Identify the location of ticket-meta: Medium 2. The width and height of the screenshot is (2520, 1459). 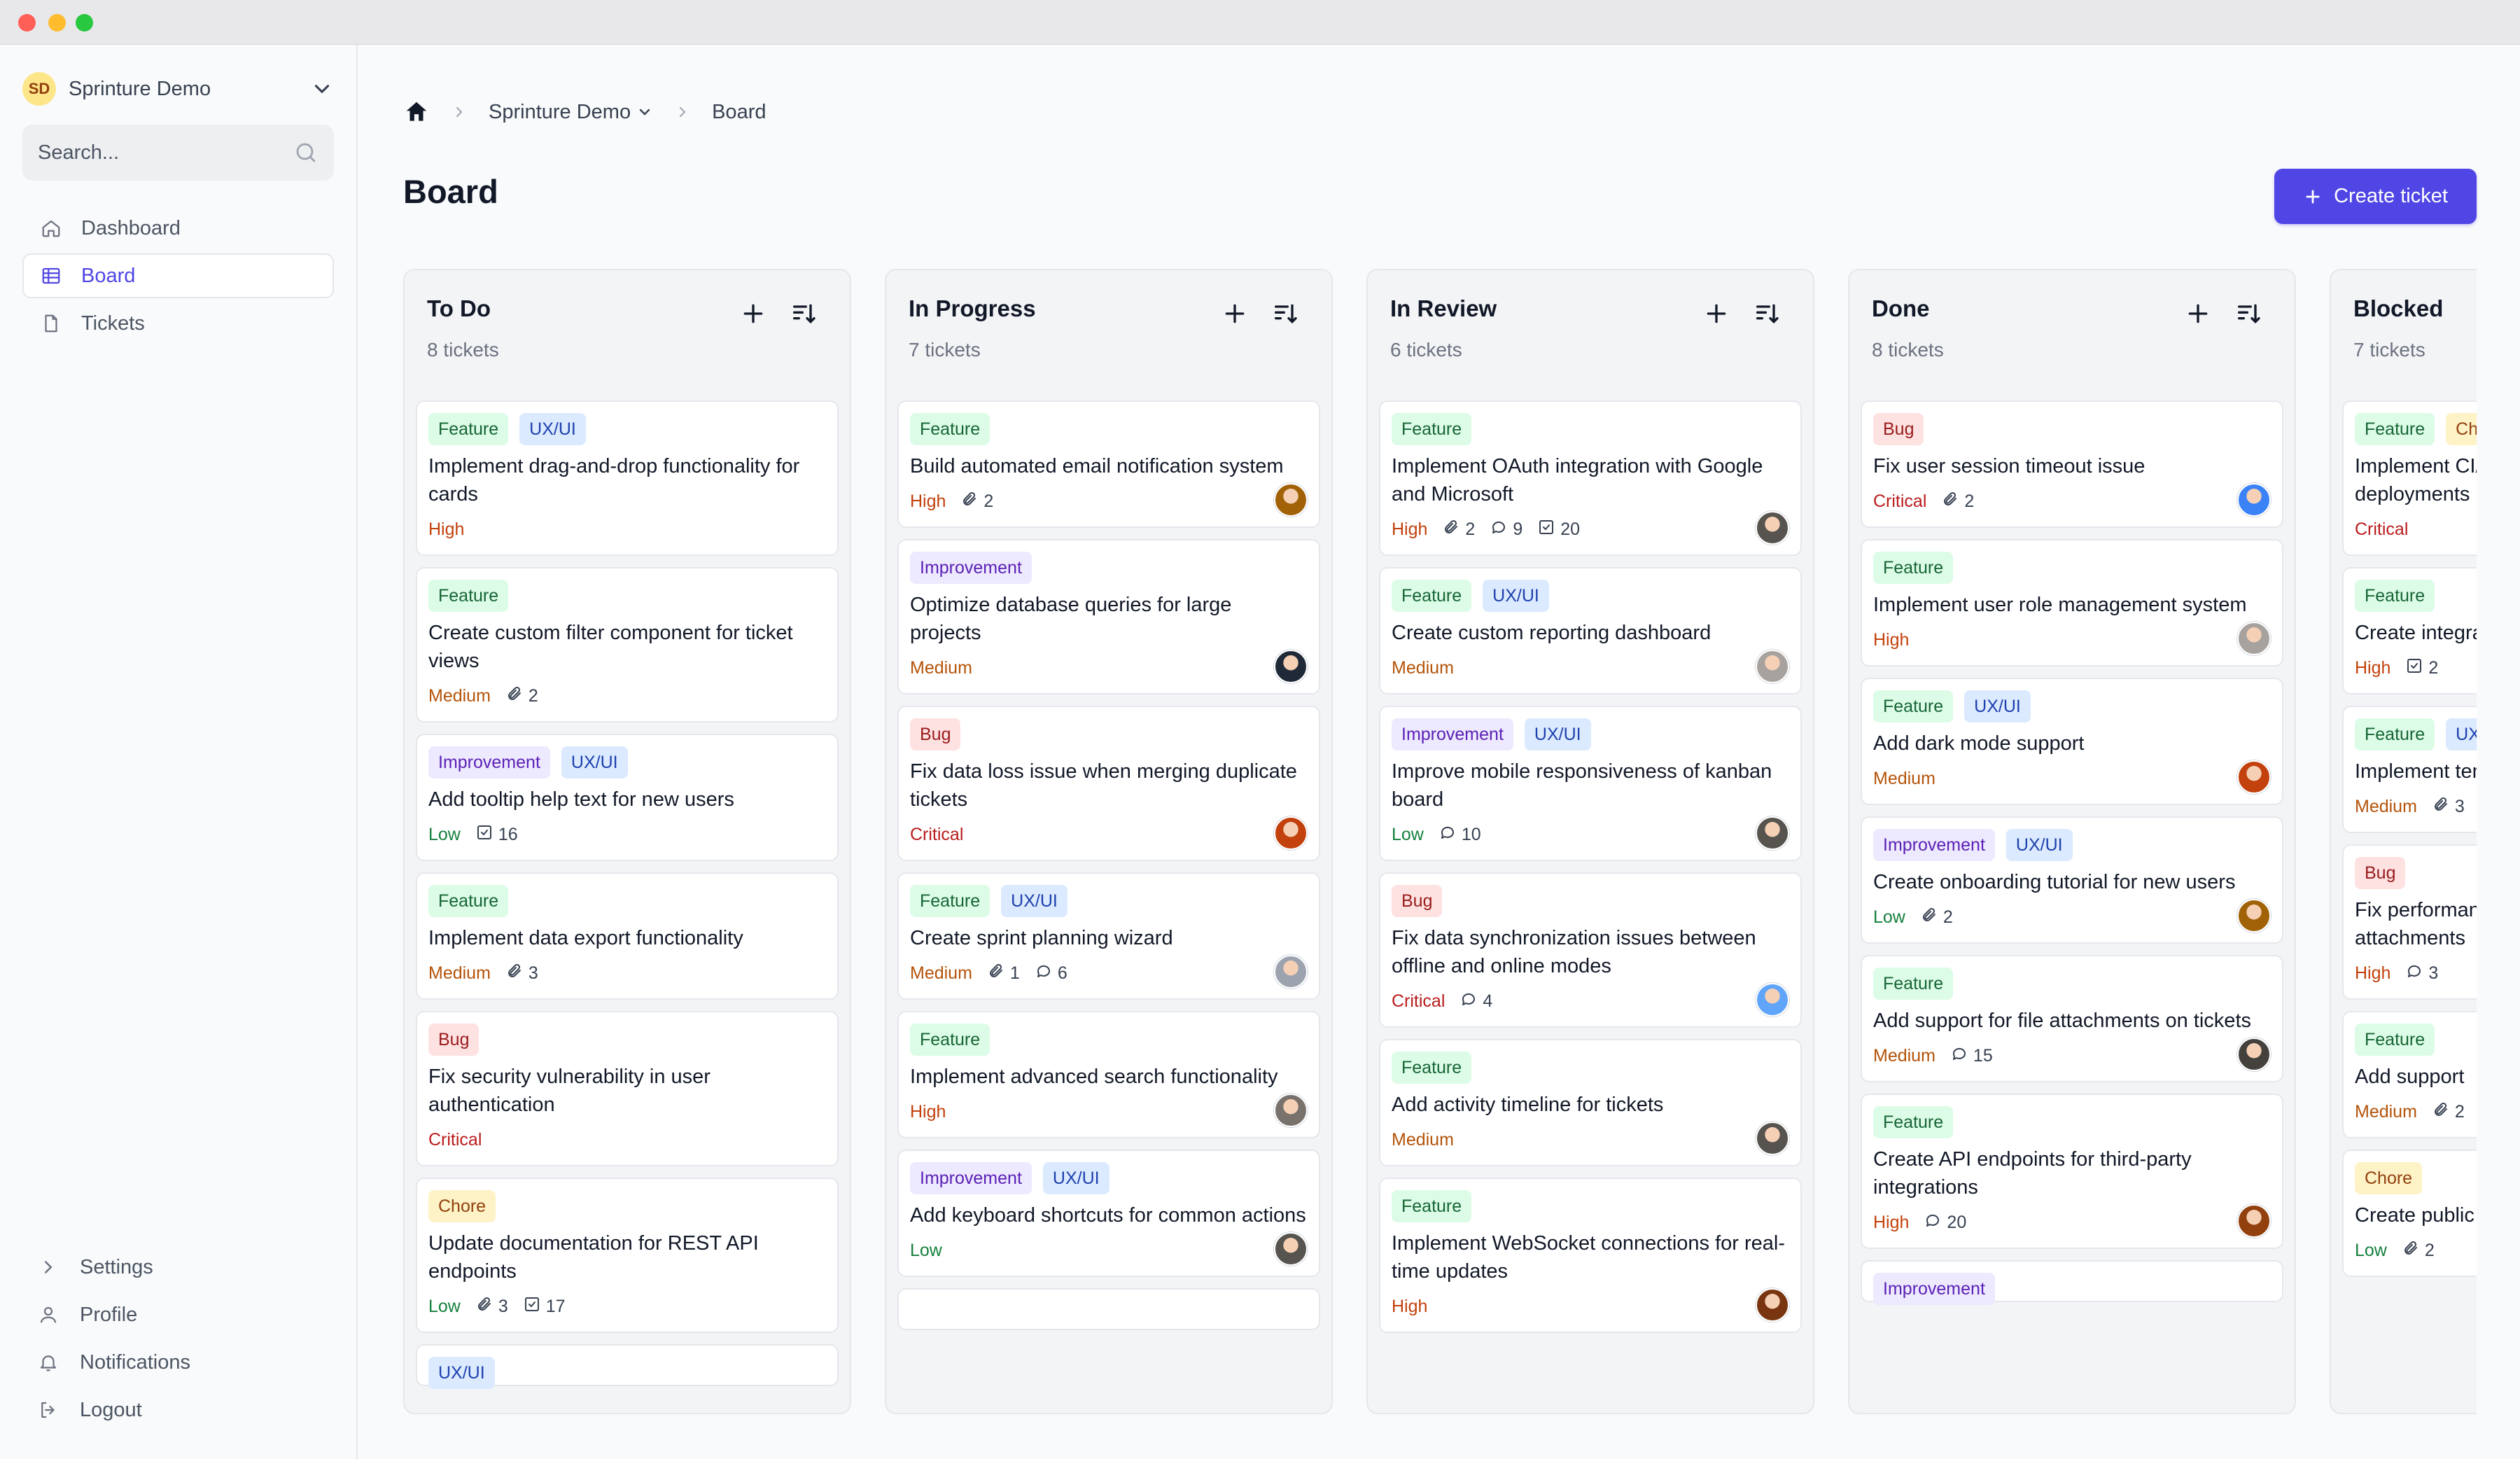
(2416, 1112).